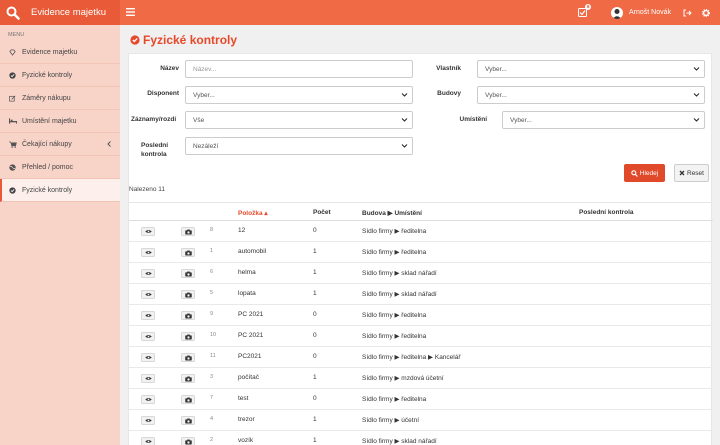 Image resolution: width=720 pixels, height=445 pixels. I want to click on umisteni-label: Umístění, so click(473, 119).